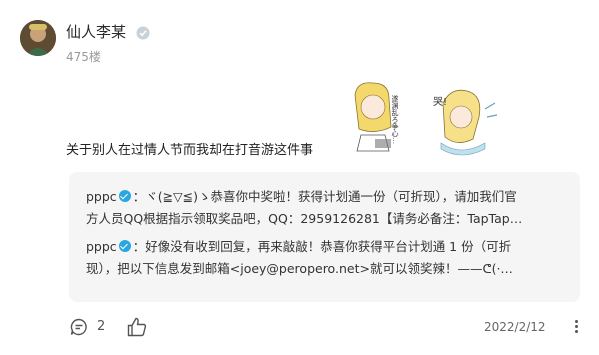 Image resolution: width=599 pixels, height=355 pixels. I want to click on avatar-image, so click(38, 38).